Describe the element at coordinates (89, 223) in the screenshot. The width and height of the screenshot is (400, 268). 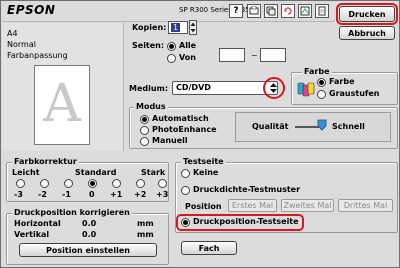
I see `horizontal-value: 0.0` at that location.